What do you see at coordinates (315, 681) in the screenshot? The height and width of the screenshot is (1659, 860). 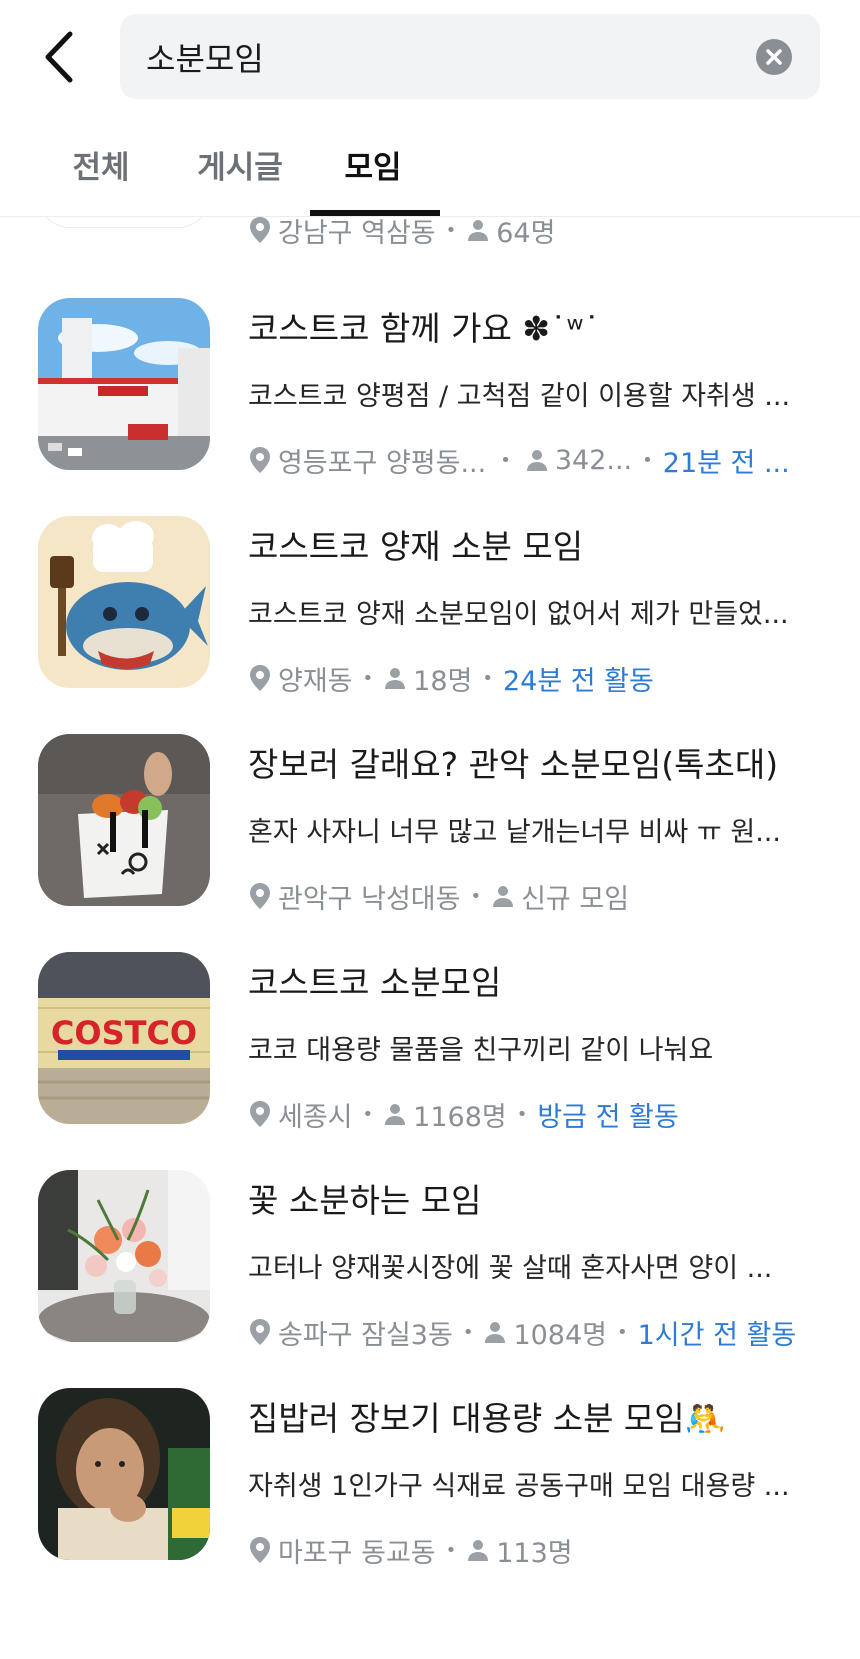 I see `group-location: 양재동` at bounding box center [315, 681].